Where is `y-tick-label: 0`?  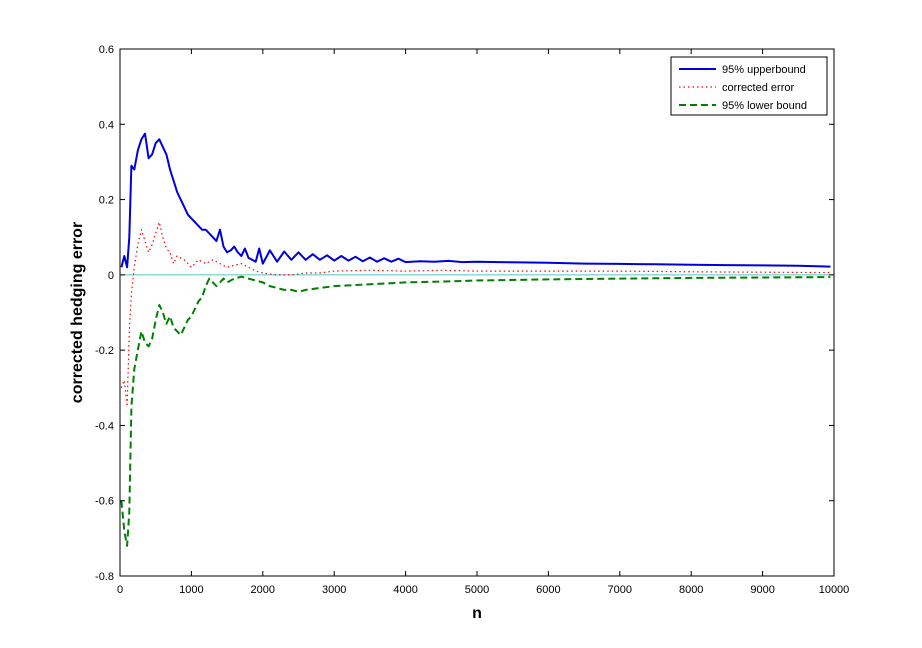
y-tick-label: 0 is located at coordinates (111, 276).